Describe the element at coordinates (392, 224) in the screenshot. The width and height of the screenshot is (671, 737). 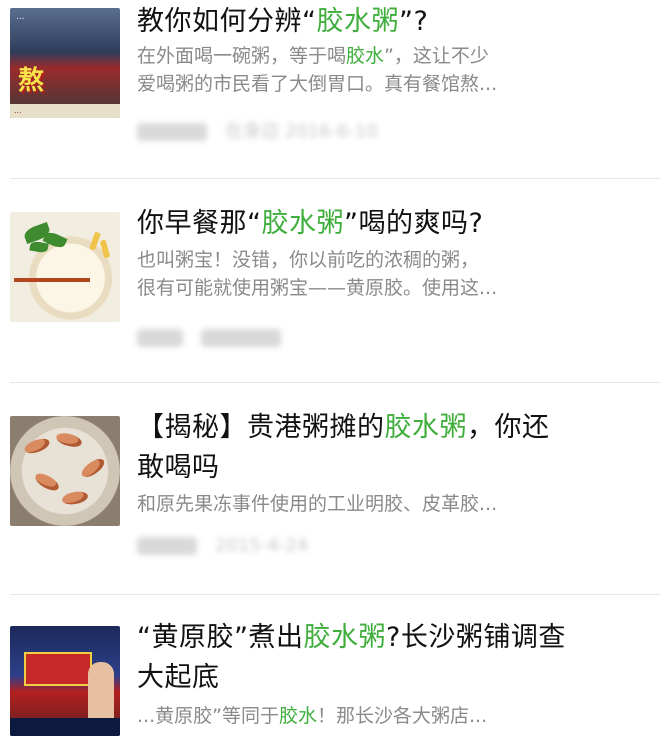
I see `article-title: 你早餐那“胶水粥”喝的爽吗?` at that location.